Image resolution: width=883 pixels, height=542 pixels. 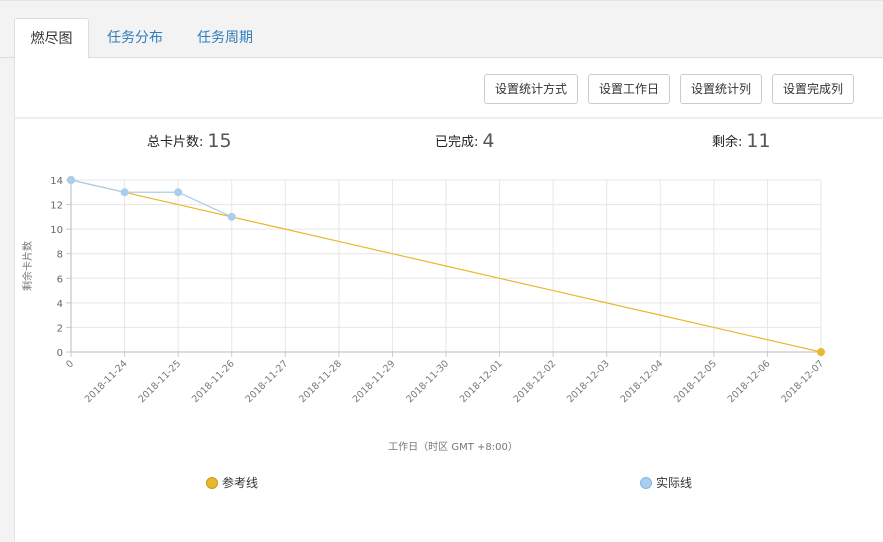 I want to click on legend-actual-marker, so click(x=646, y=483).